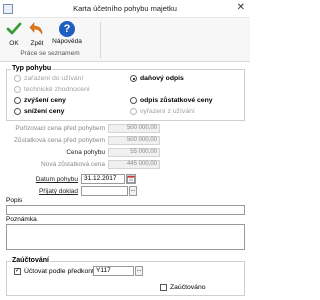  What do you see at coordinates (57, 89) in the screenshot?
I see `radio-label: technické zhodnocení` at bounding box center [57, 89].